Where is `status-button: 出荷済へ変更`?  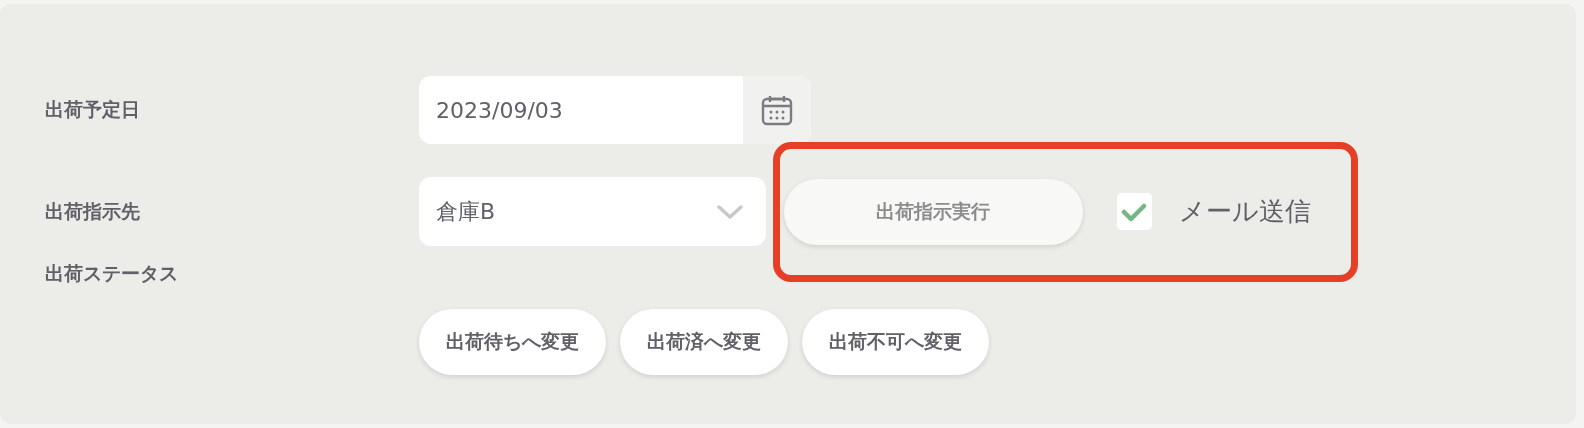
status-button: 出荷済へ変更 is located at coordinates (704, 342).